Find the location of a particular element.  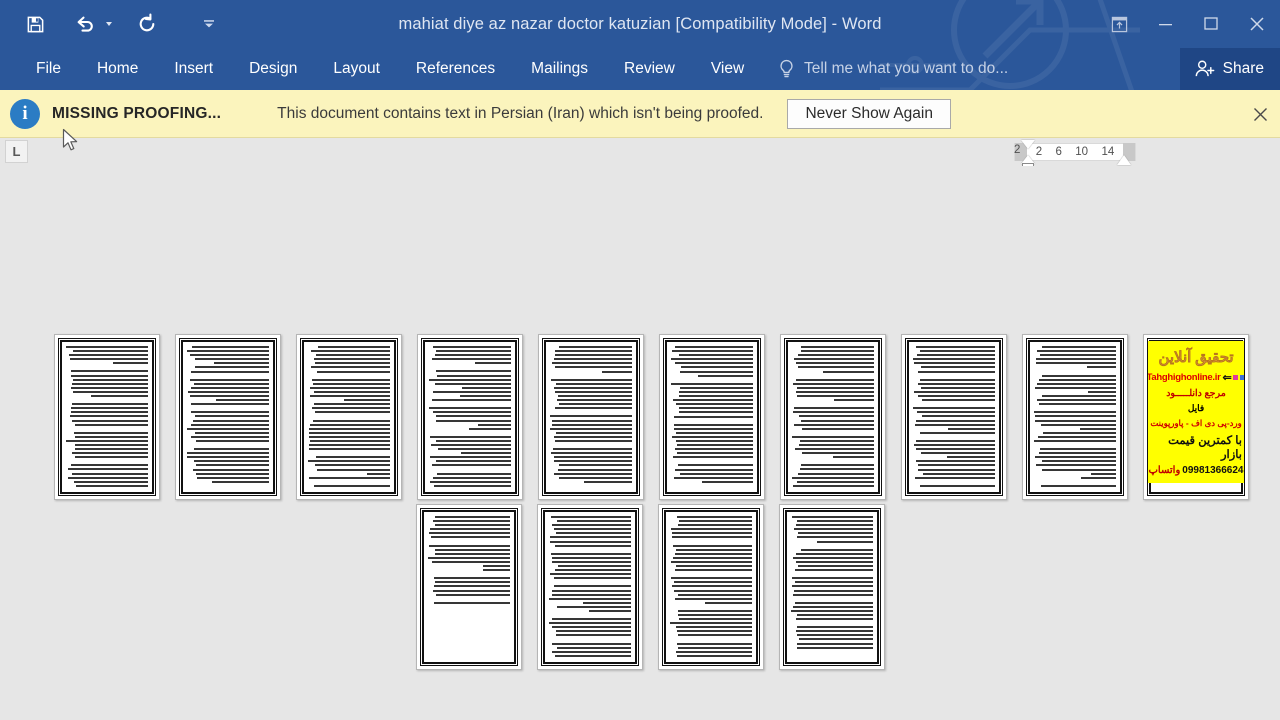

chevron-down-icon is located at coordinates (209, 24).